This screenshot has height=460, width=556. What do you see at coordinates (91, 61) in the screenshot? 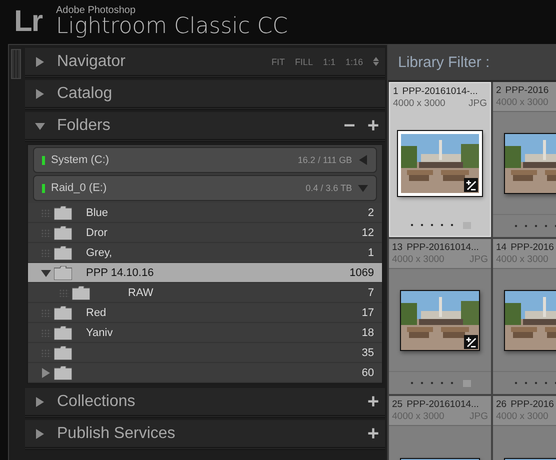
I see `panel-title: Navigator` at bounding box center [91, 61].